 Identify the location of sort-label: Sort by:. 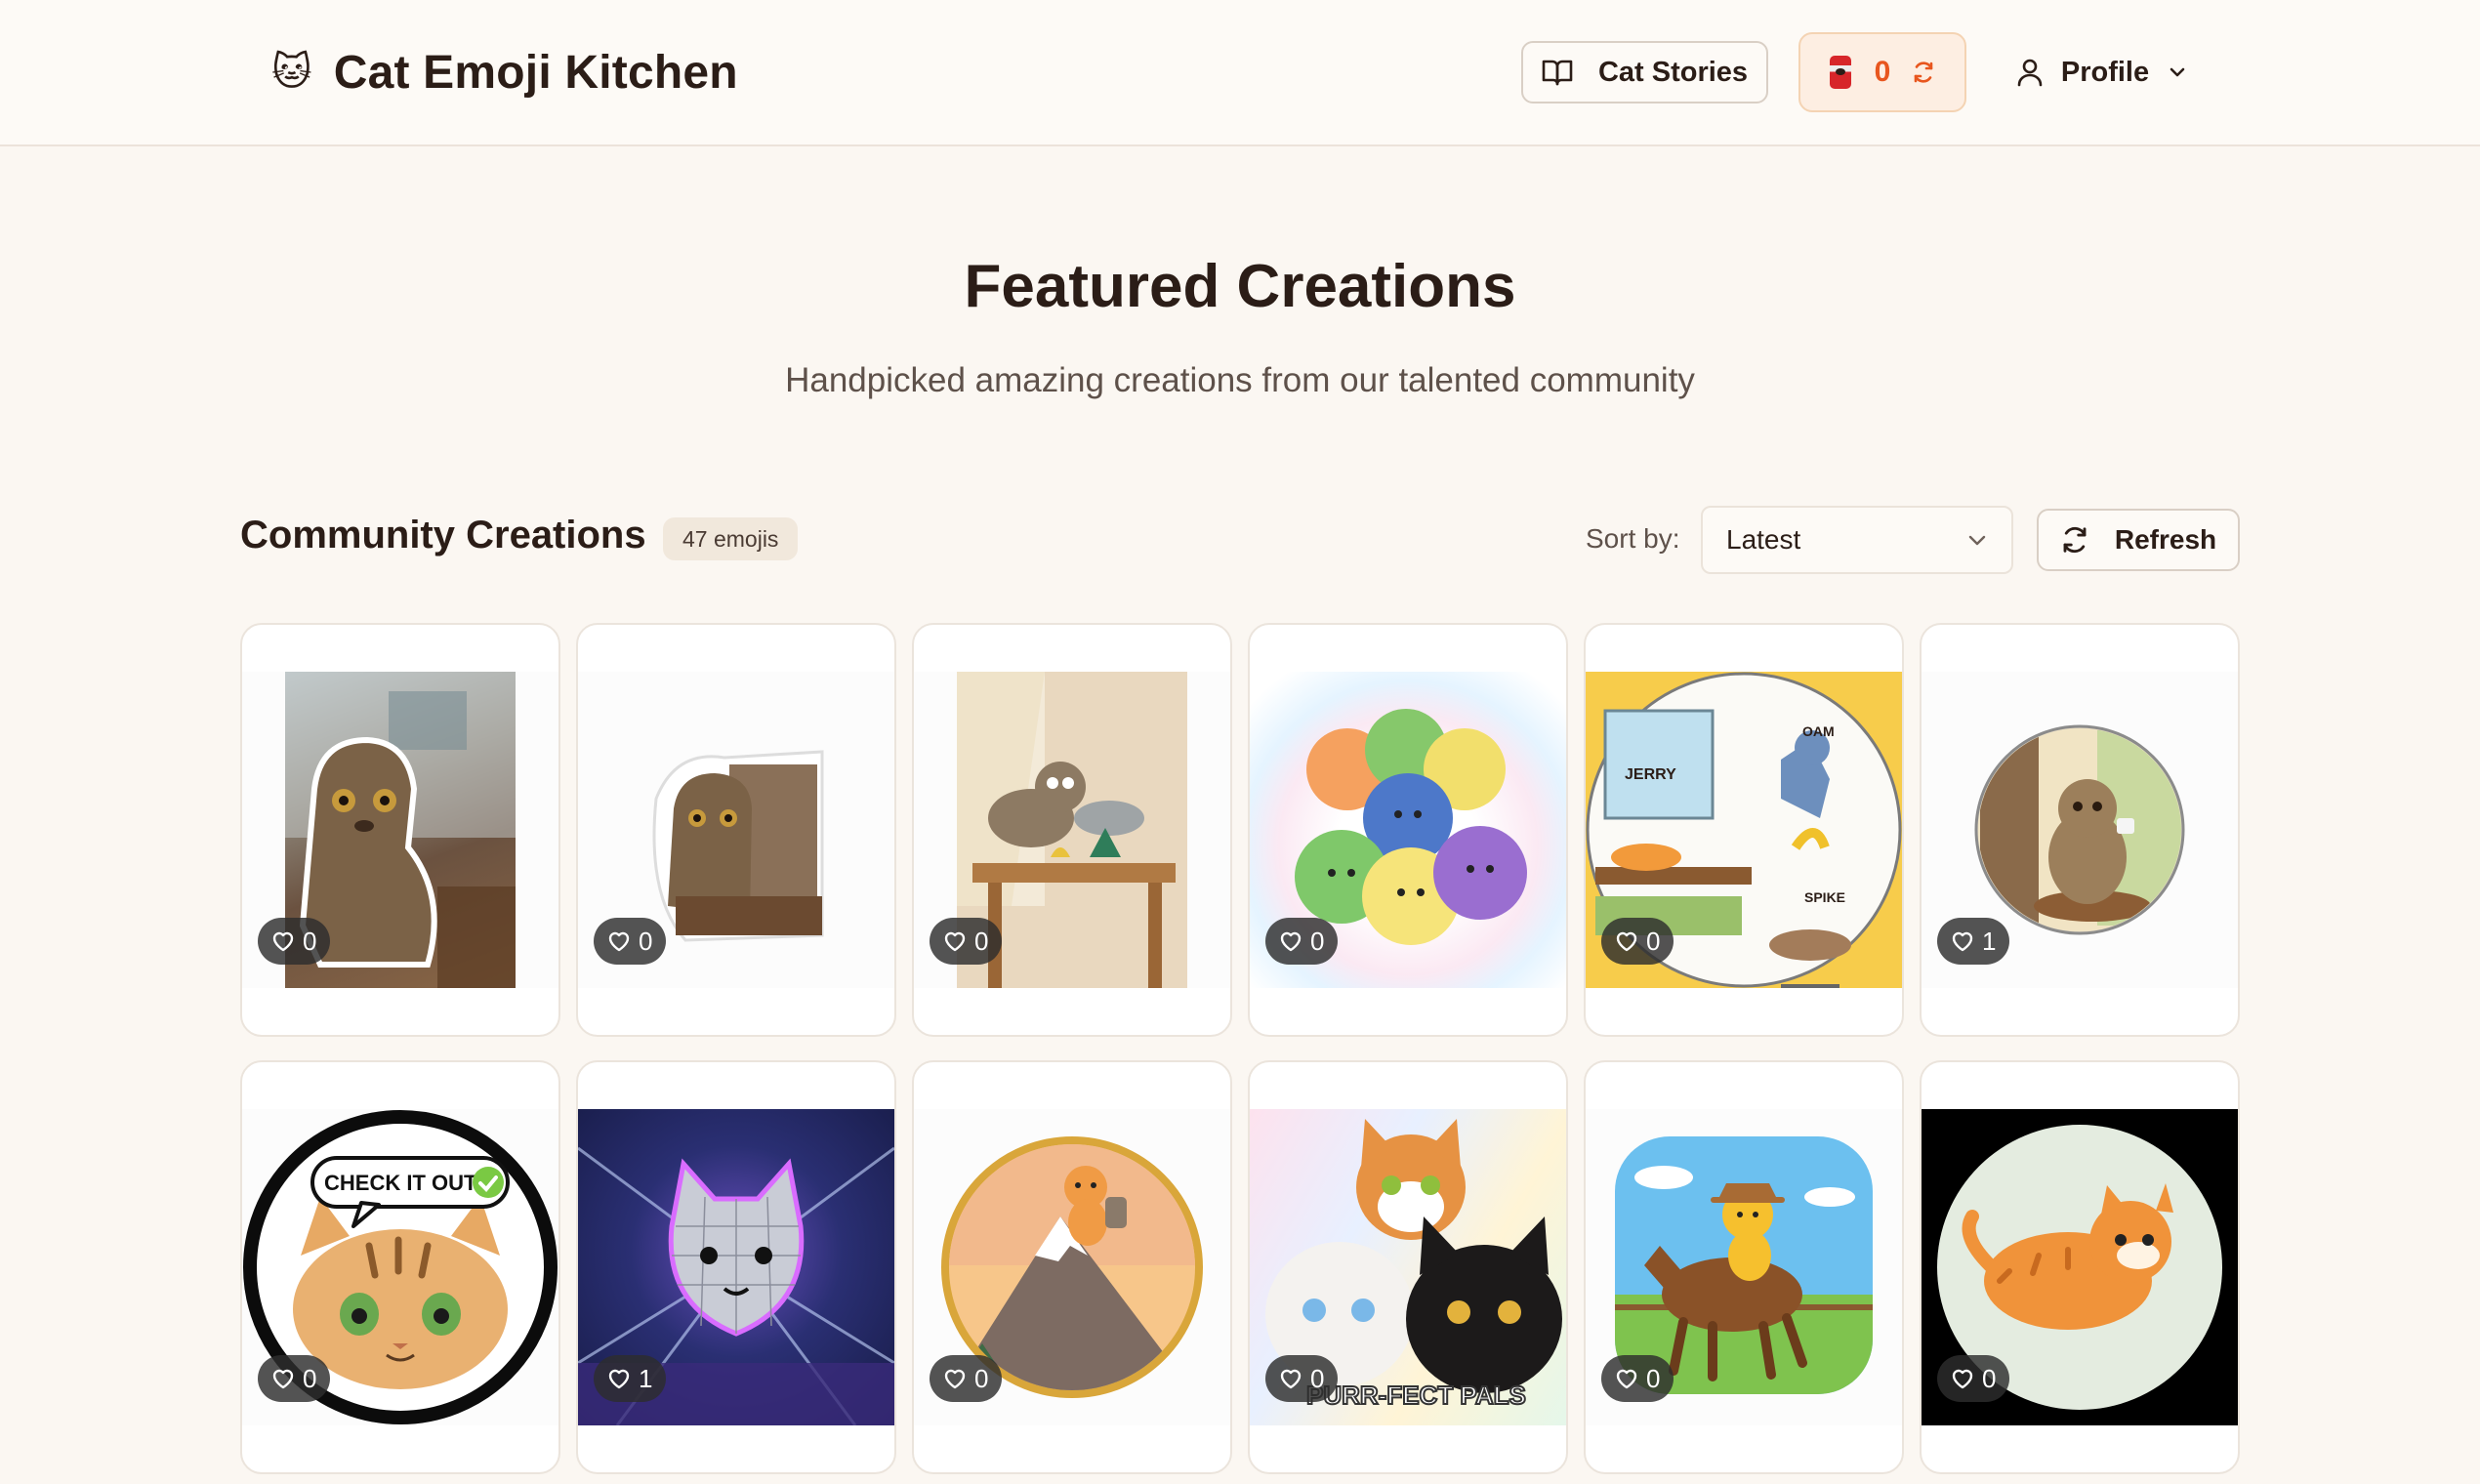
(1633, 538).